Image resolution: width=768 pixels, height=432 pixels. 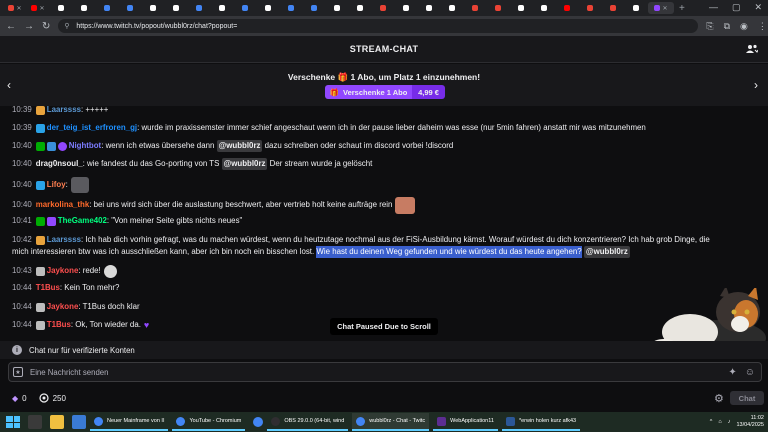 What do you see at coordinates (258, 422) in the screenshot?
I see `browser-icon` at bounding box center [258, 422].